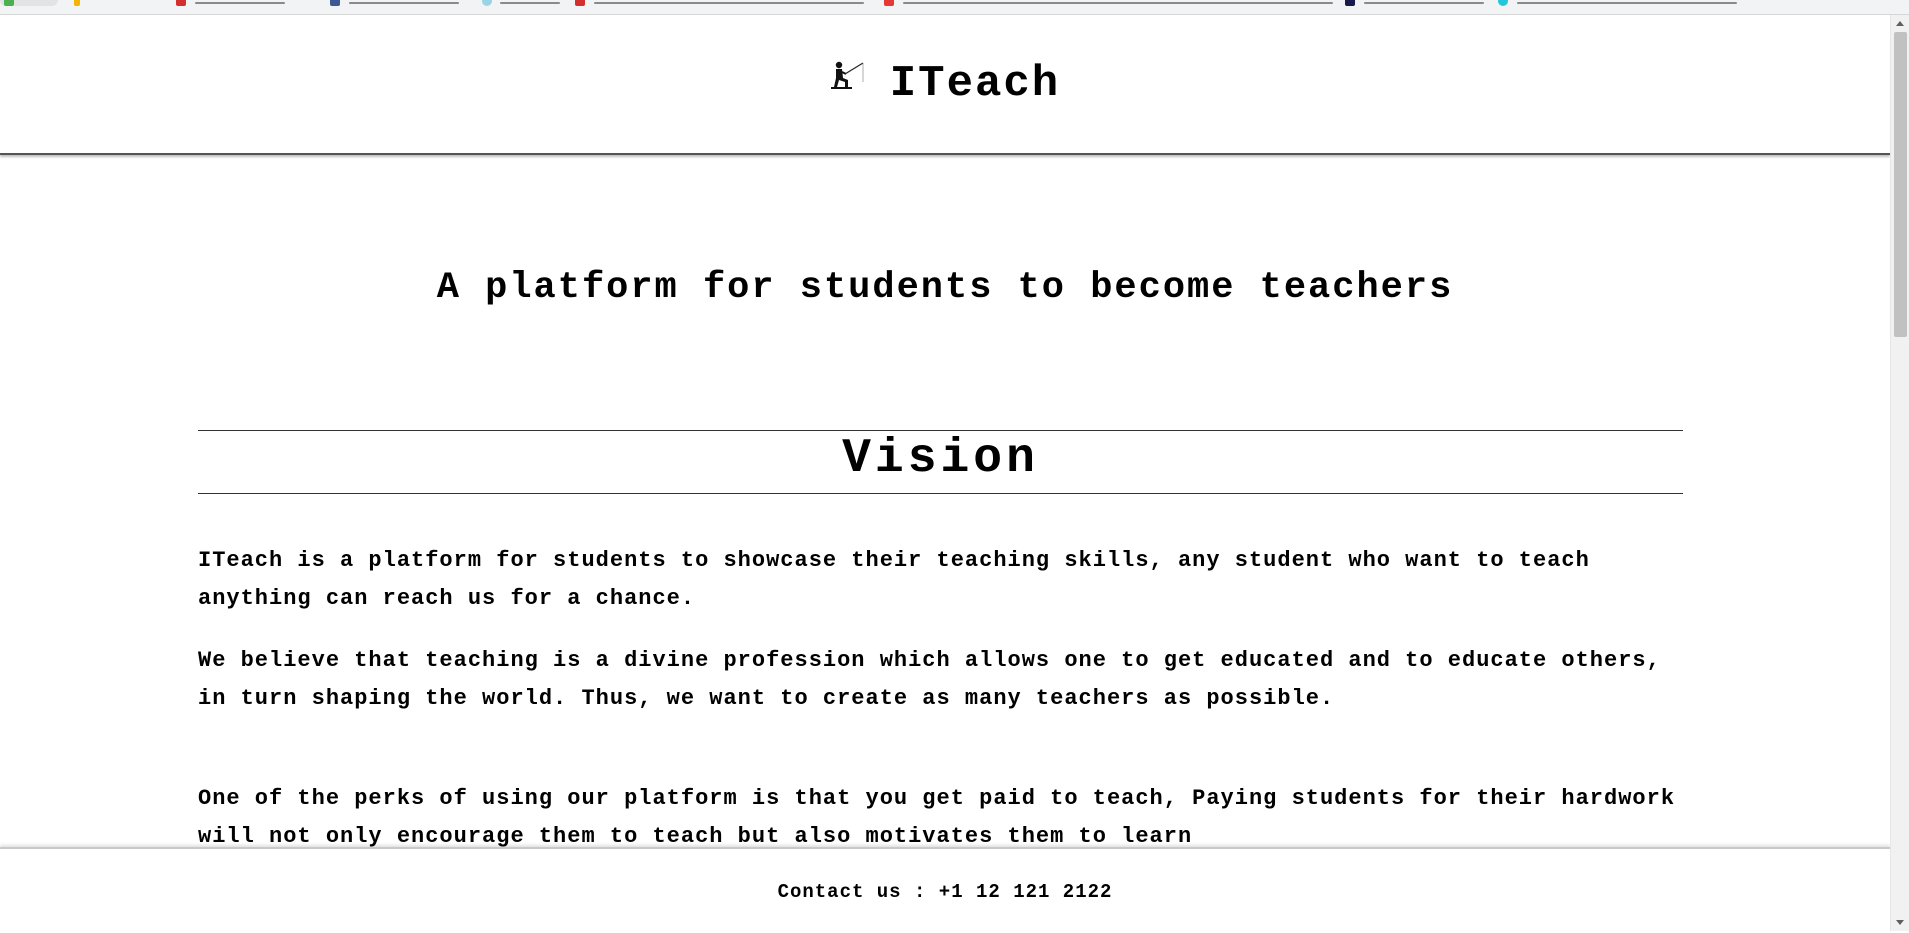  I want to click on scroll-down-arrow-icon, so click(1900, 922).